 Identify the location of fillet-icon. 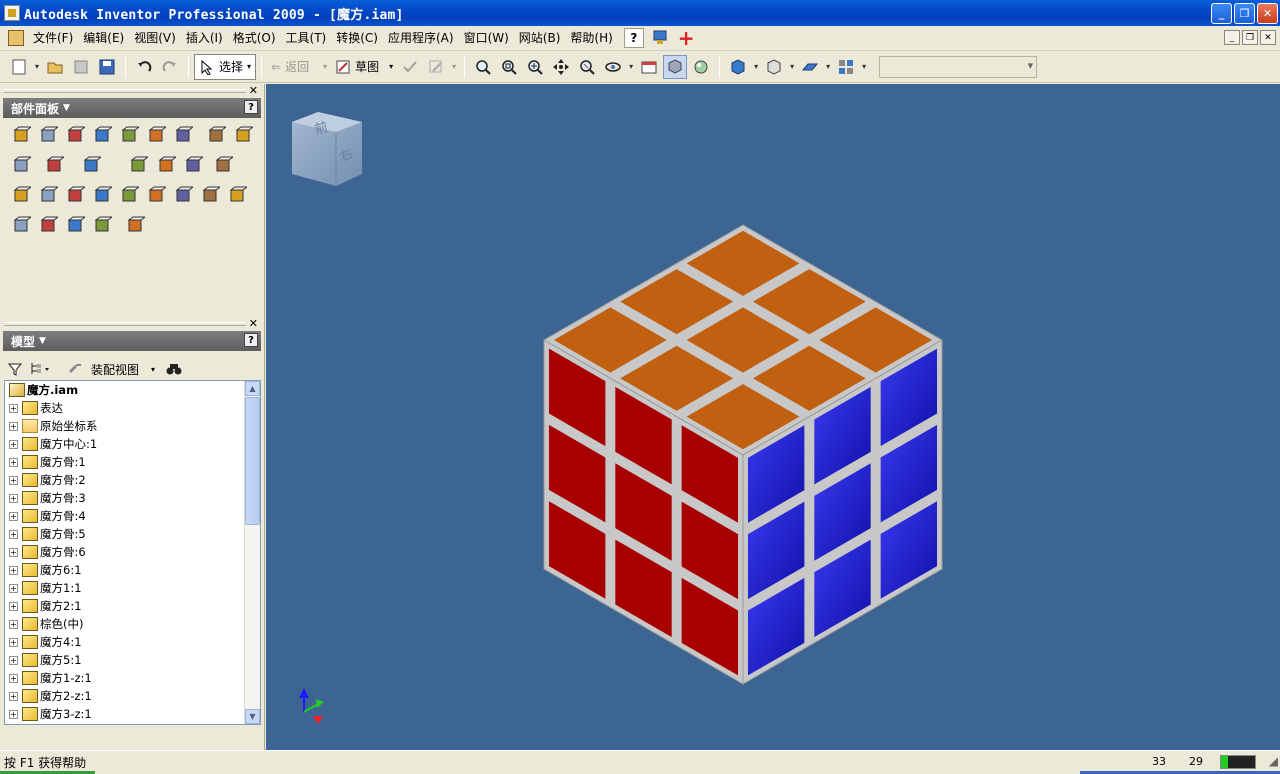
(104, 196).